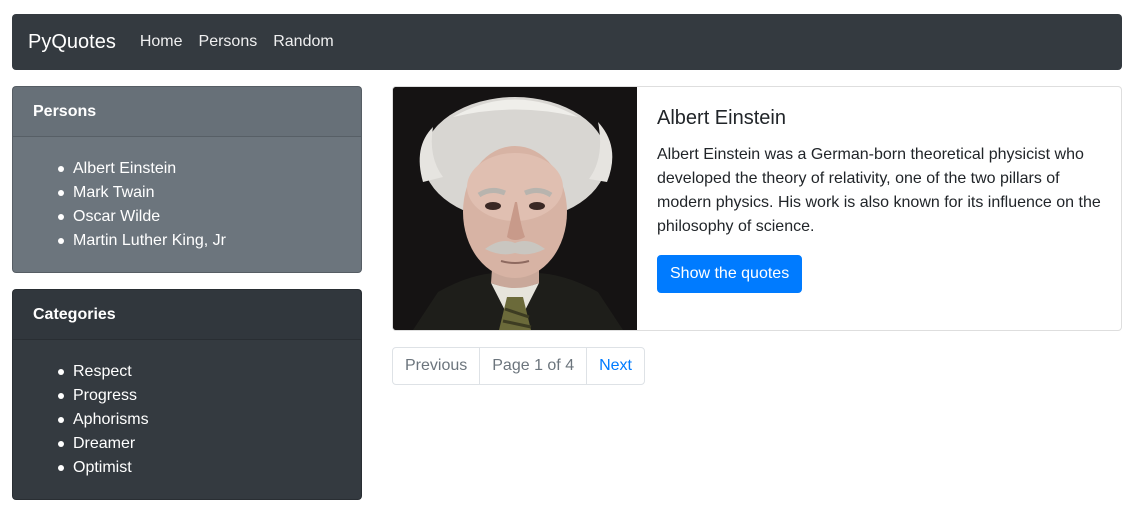 The width and height of the screenshot is (1139, 511). Describe the element at coordinates (209, 468) in the screenshot. I see `list-item: Optimist` at that location.